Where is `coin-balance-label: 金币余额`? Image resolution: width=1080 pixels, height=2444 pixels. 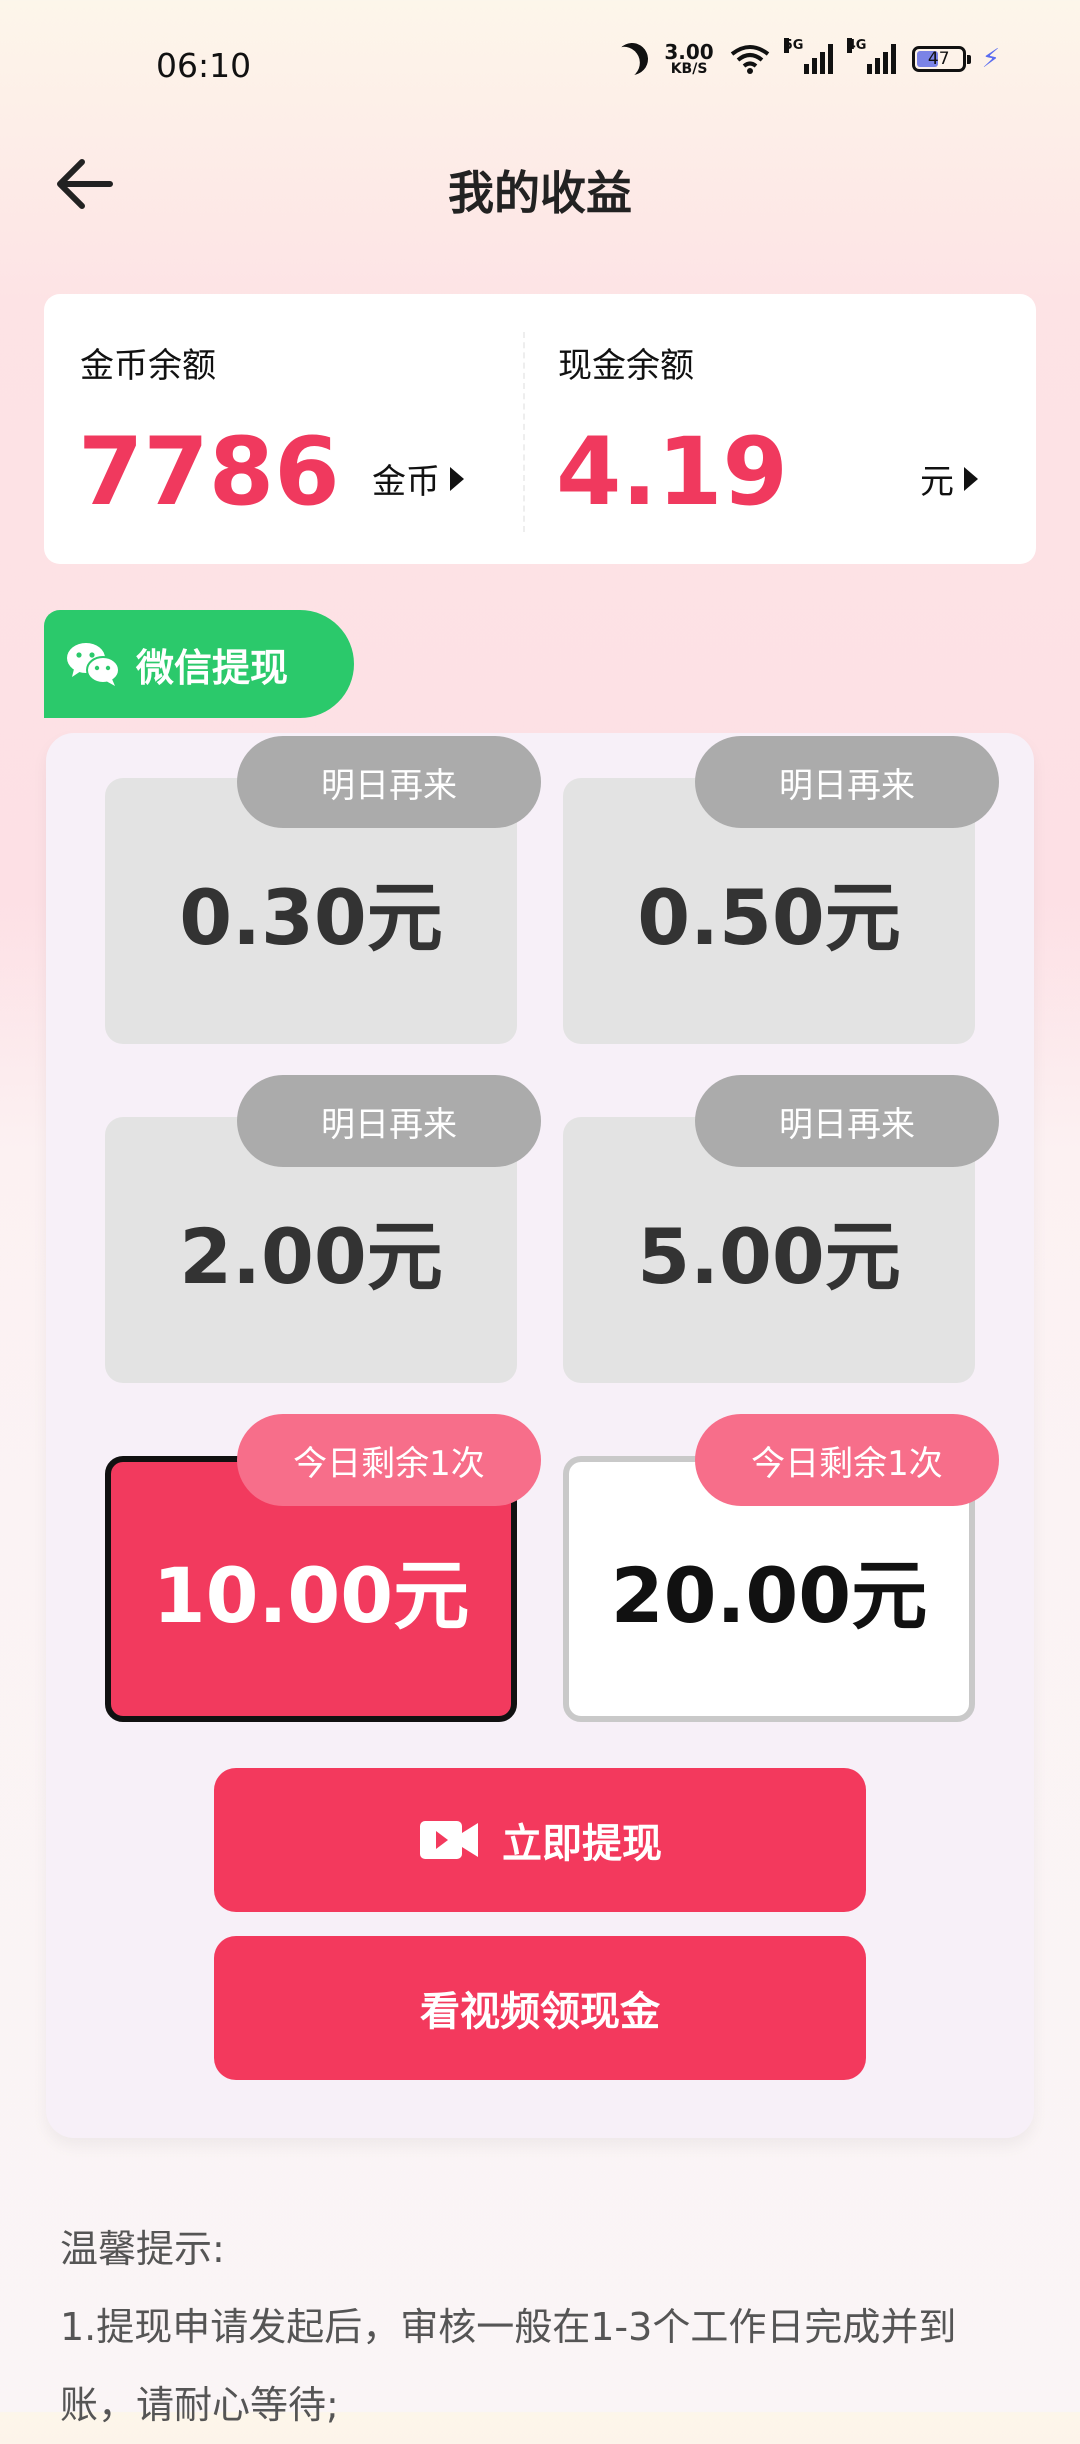
coin-balance-label: 金币余额 is located at coordinates (148, 366).